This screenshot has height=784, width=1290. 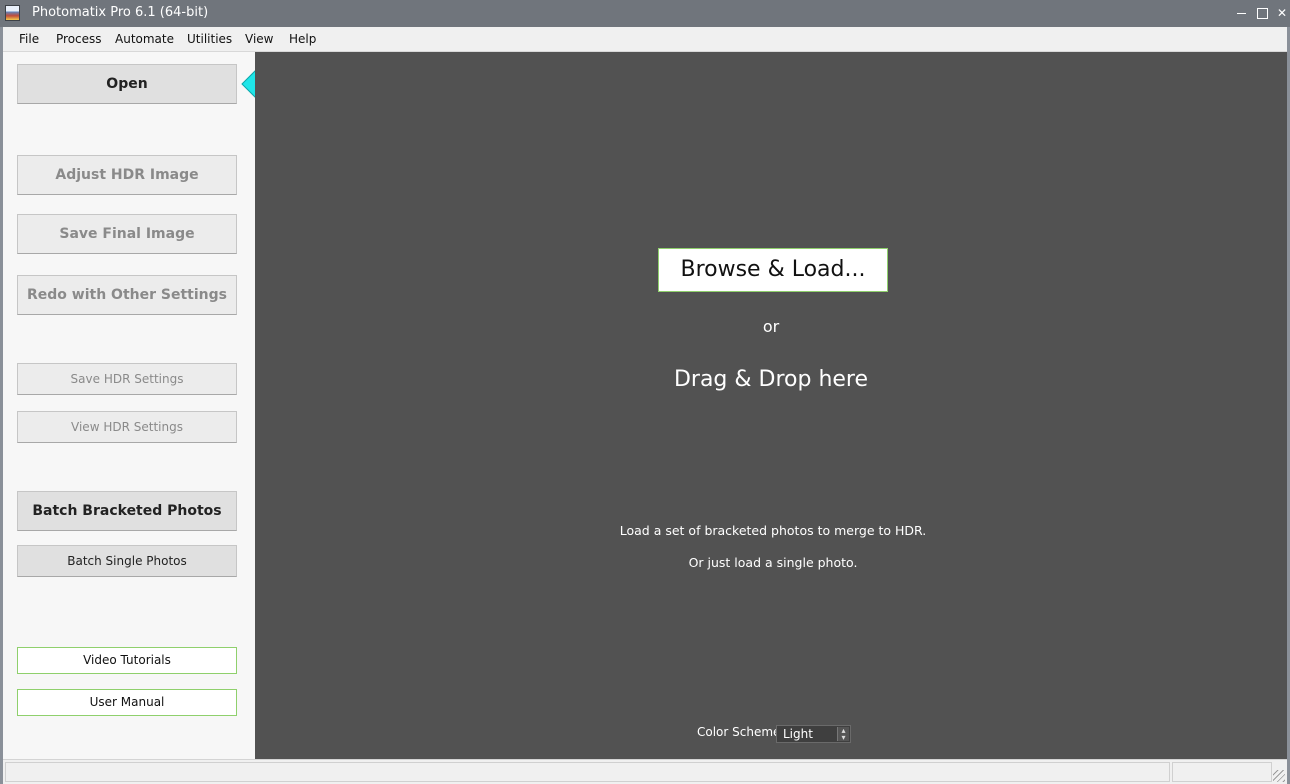 What do you see at coordinates (798, 734) in the screenshot?
I see `color-scheme-value: Light` at bounding box center [798, 734].